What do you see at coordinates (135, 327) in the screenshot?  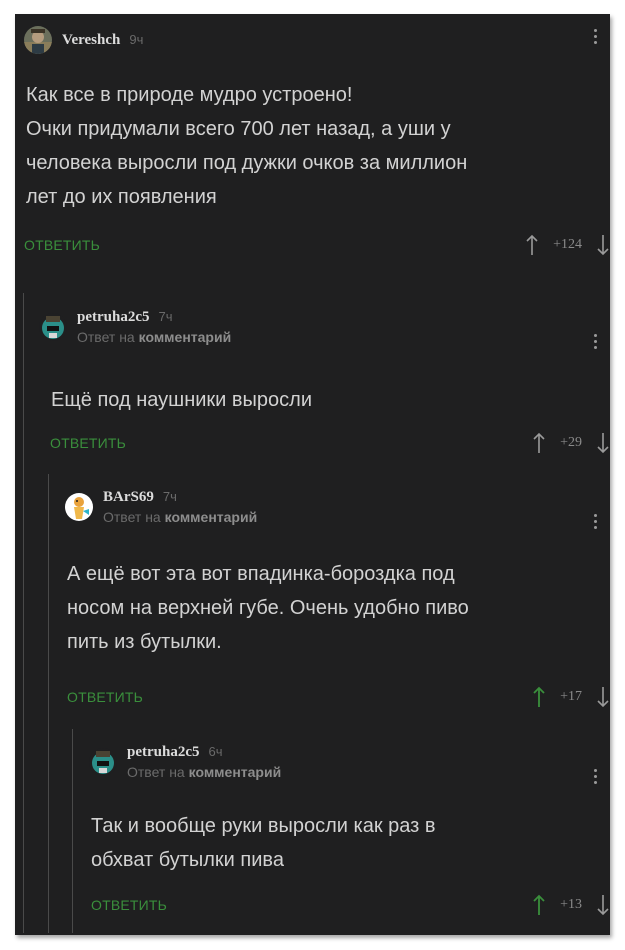 I see `comment-header: petruha2c5 7ч Ответ на комментарий` at bounding box center [135, 327].